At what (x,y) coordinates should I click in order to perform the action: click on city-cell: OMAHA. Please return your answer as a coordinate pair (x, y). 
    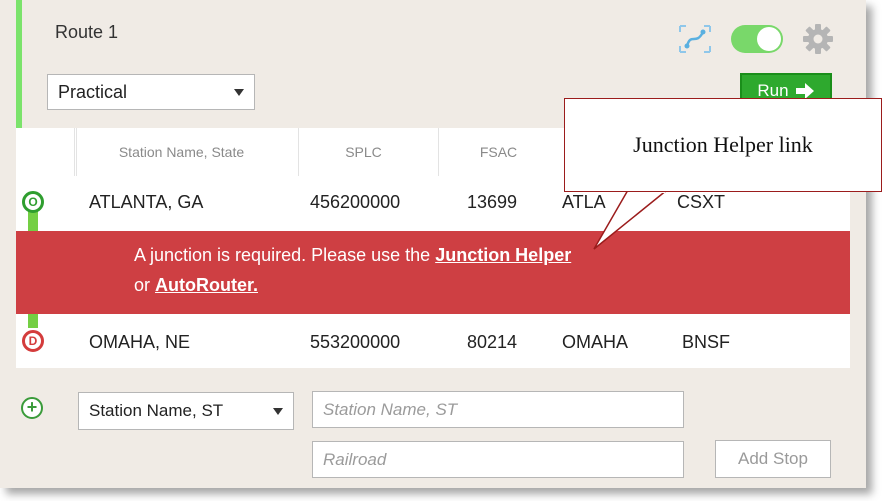
    Looking at the image, I should click on (595, 342).